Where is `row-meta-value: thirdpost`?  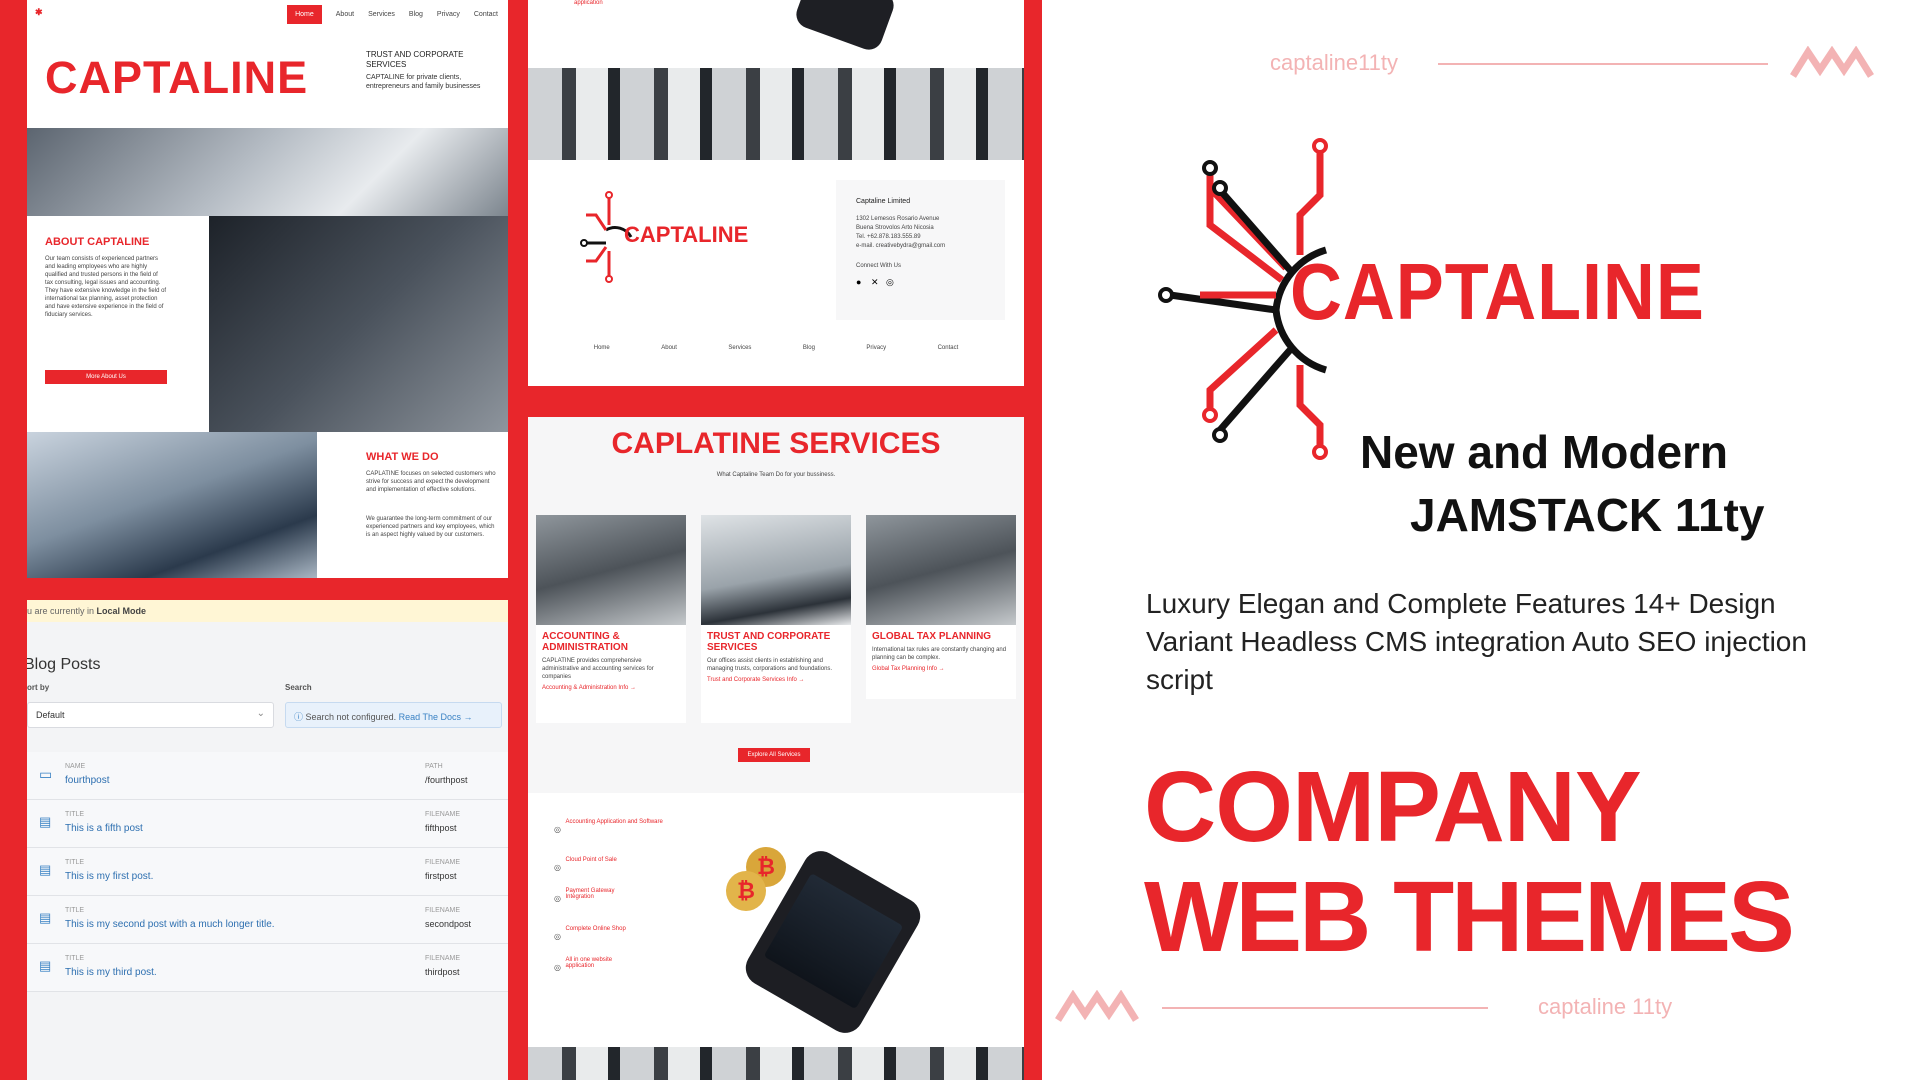
row-meta-value: thirdpost is located at coordinates (442, 972).